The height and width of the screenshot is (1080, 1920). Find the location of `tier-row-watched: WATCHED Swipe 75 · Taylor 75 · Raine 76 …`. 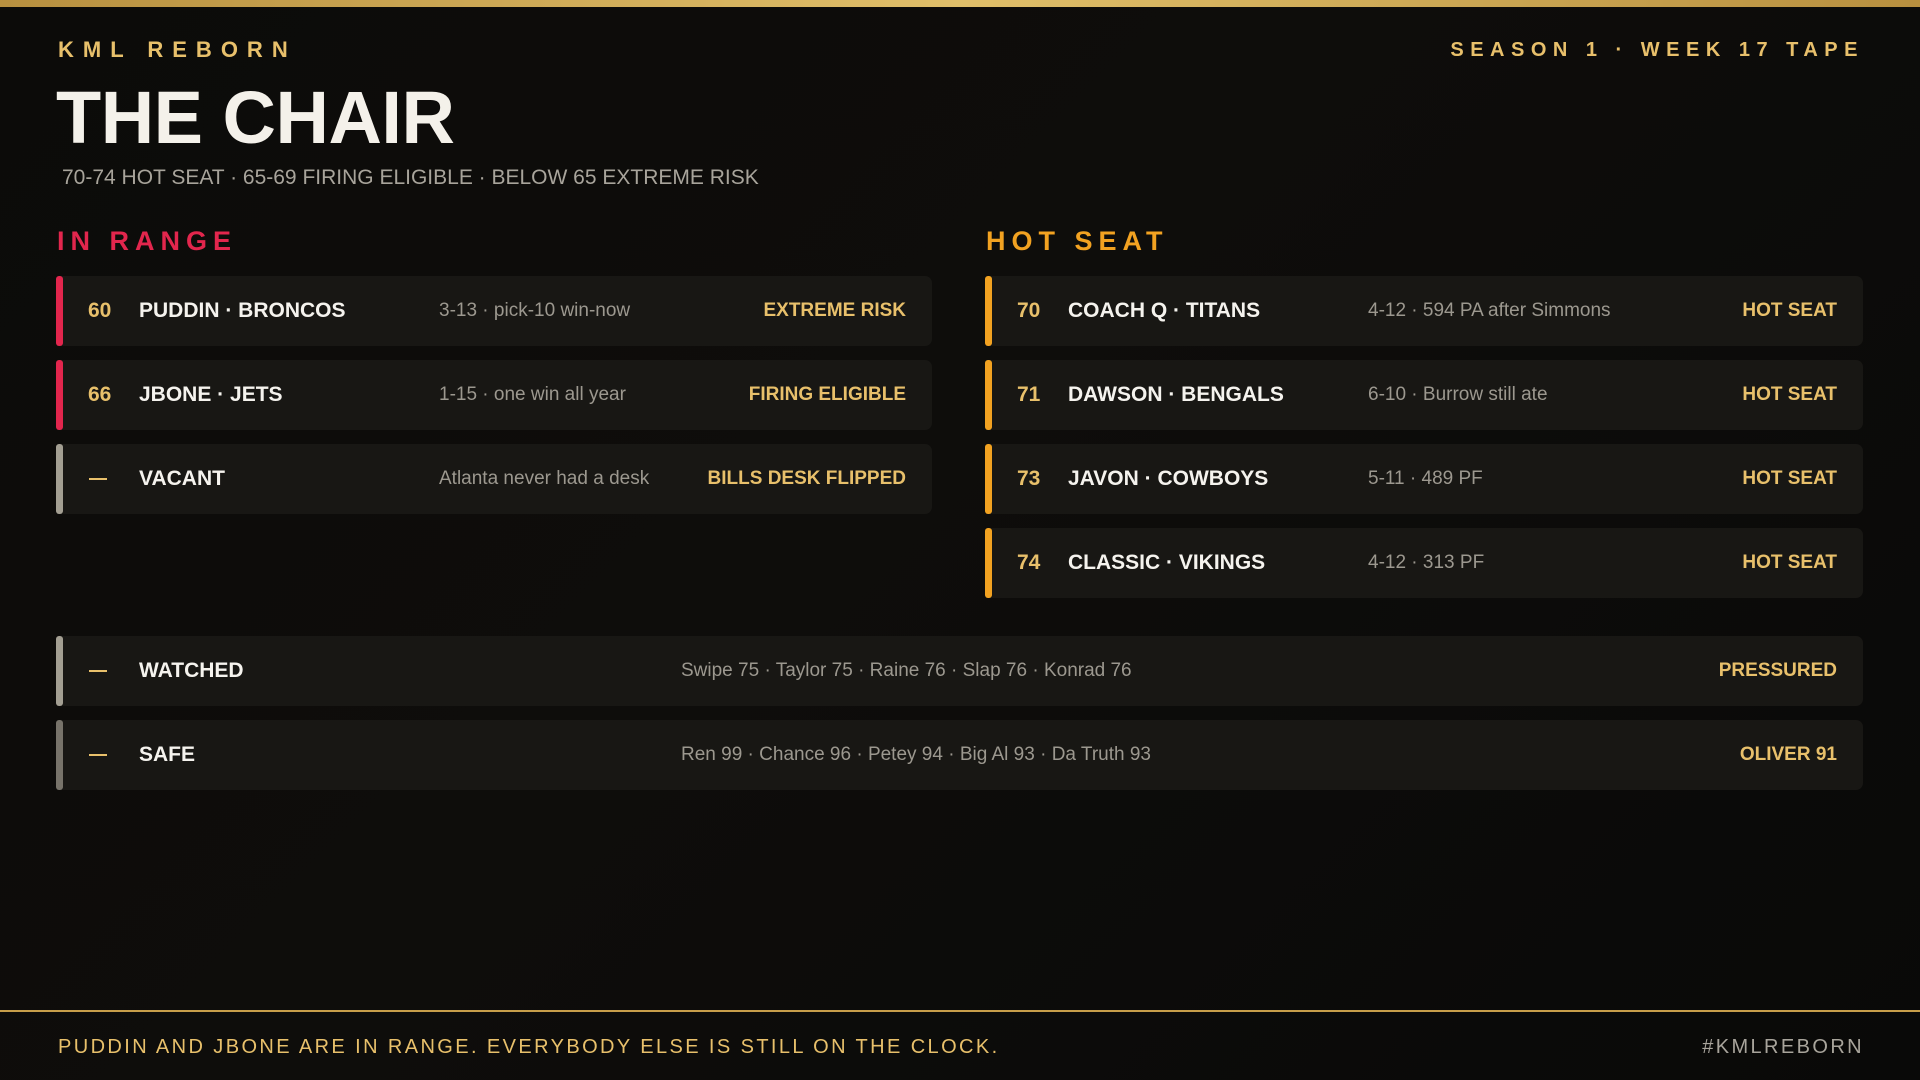

tier-row-watched: WATCHED Swipe 75 · Taylor 75 · Raine 76 … is located at coordinates (959, 671).